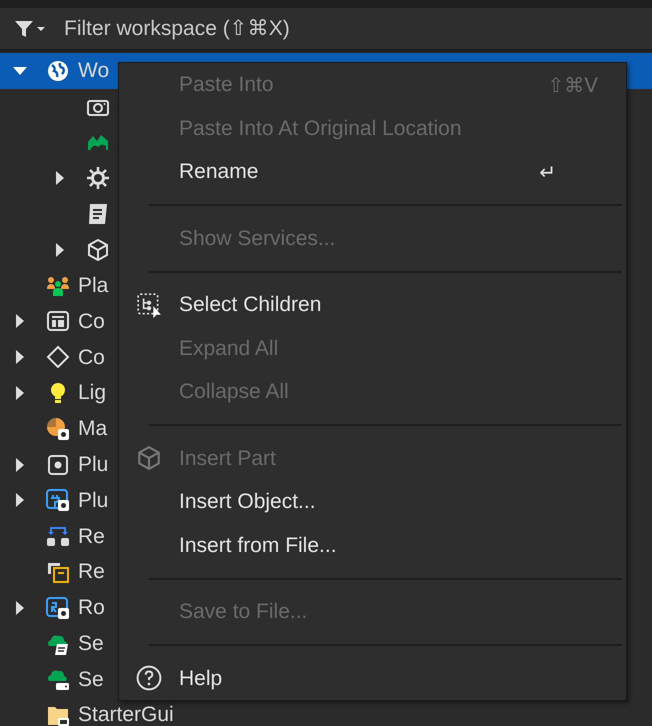  Describe the element at coordinates (93, 429) in the screenshot. I see `tree-label: Ma` at that location.